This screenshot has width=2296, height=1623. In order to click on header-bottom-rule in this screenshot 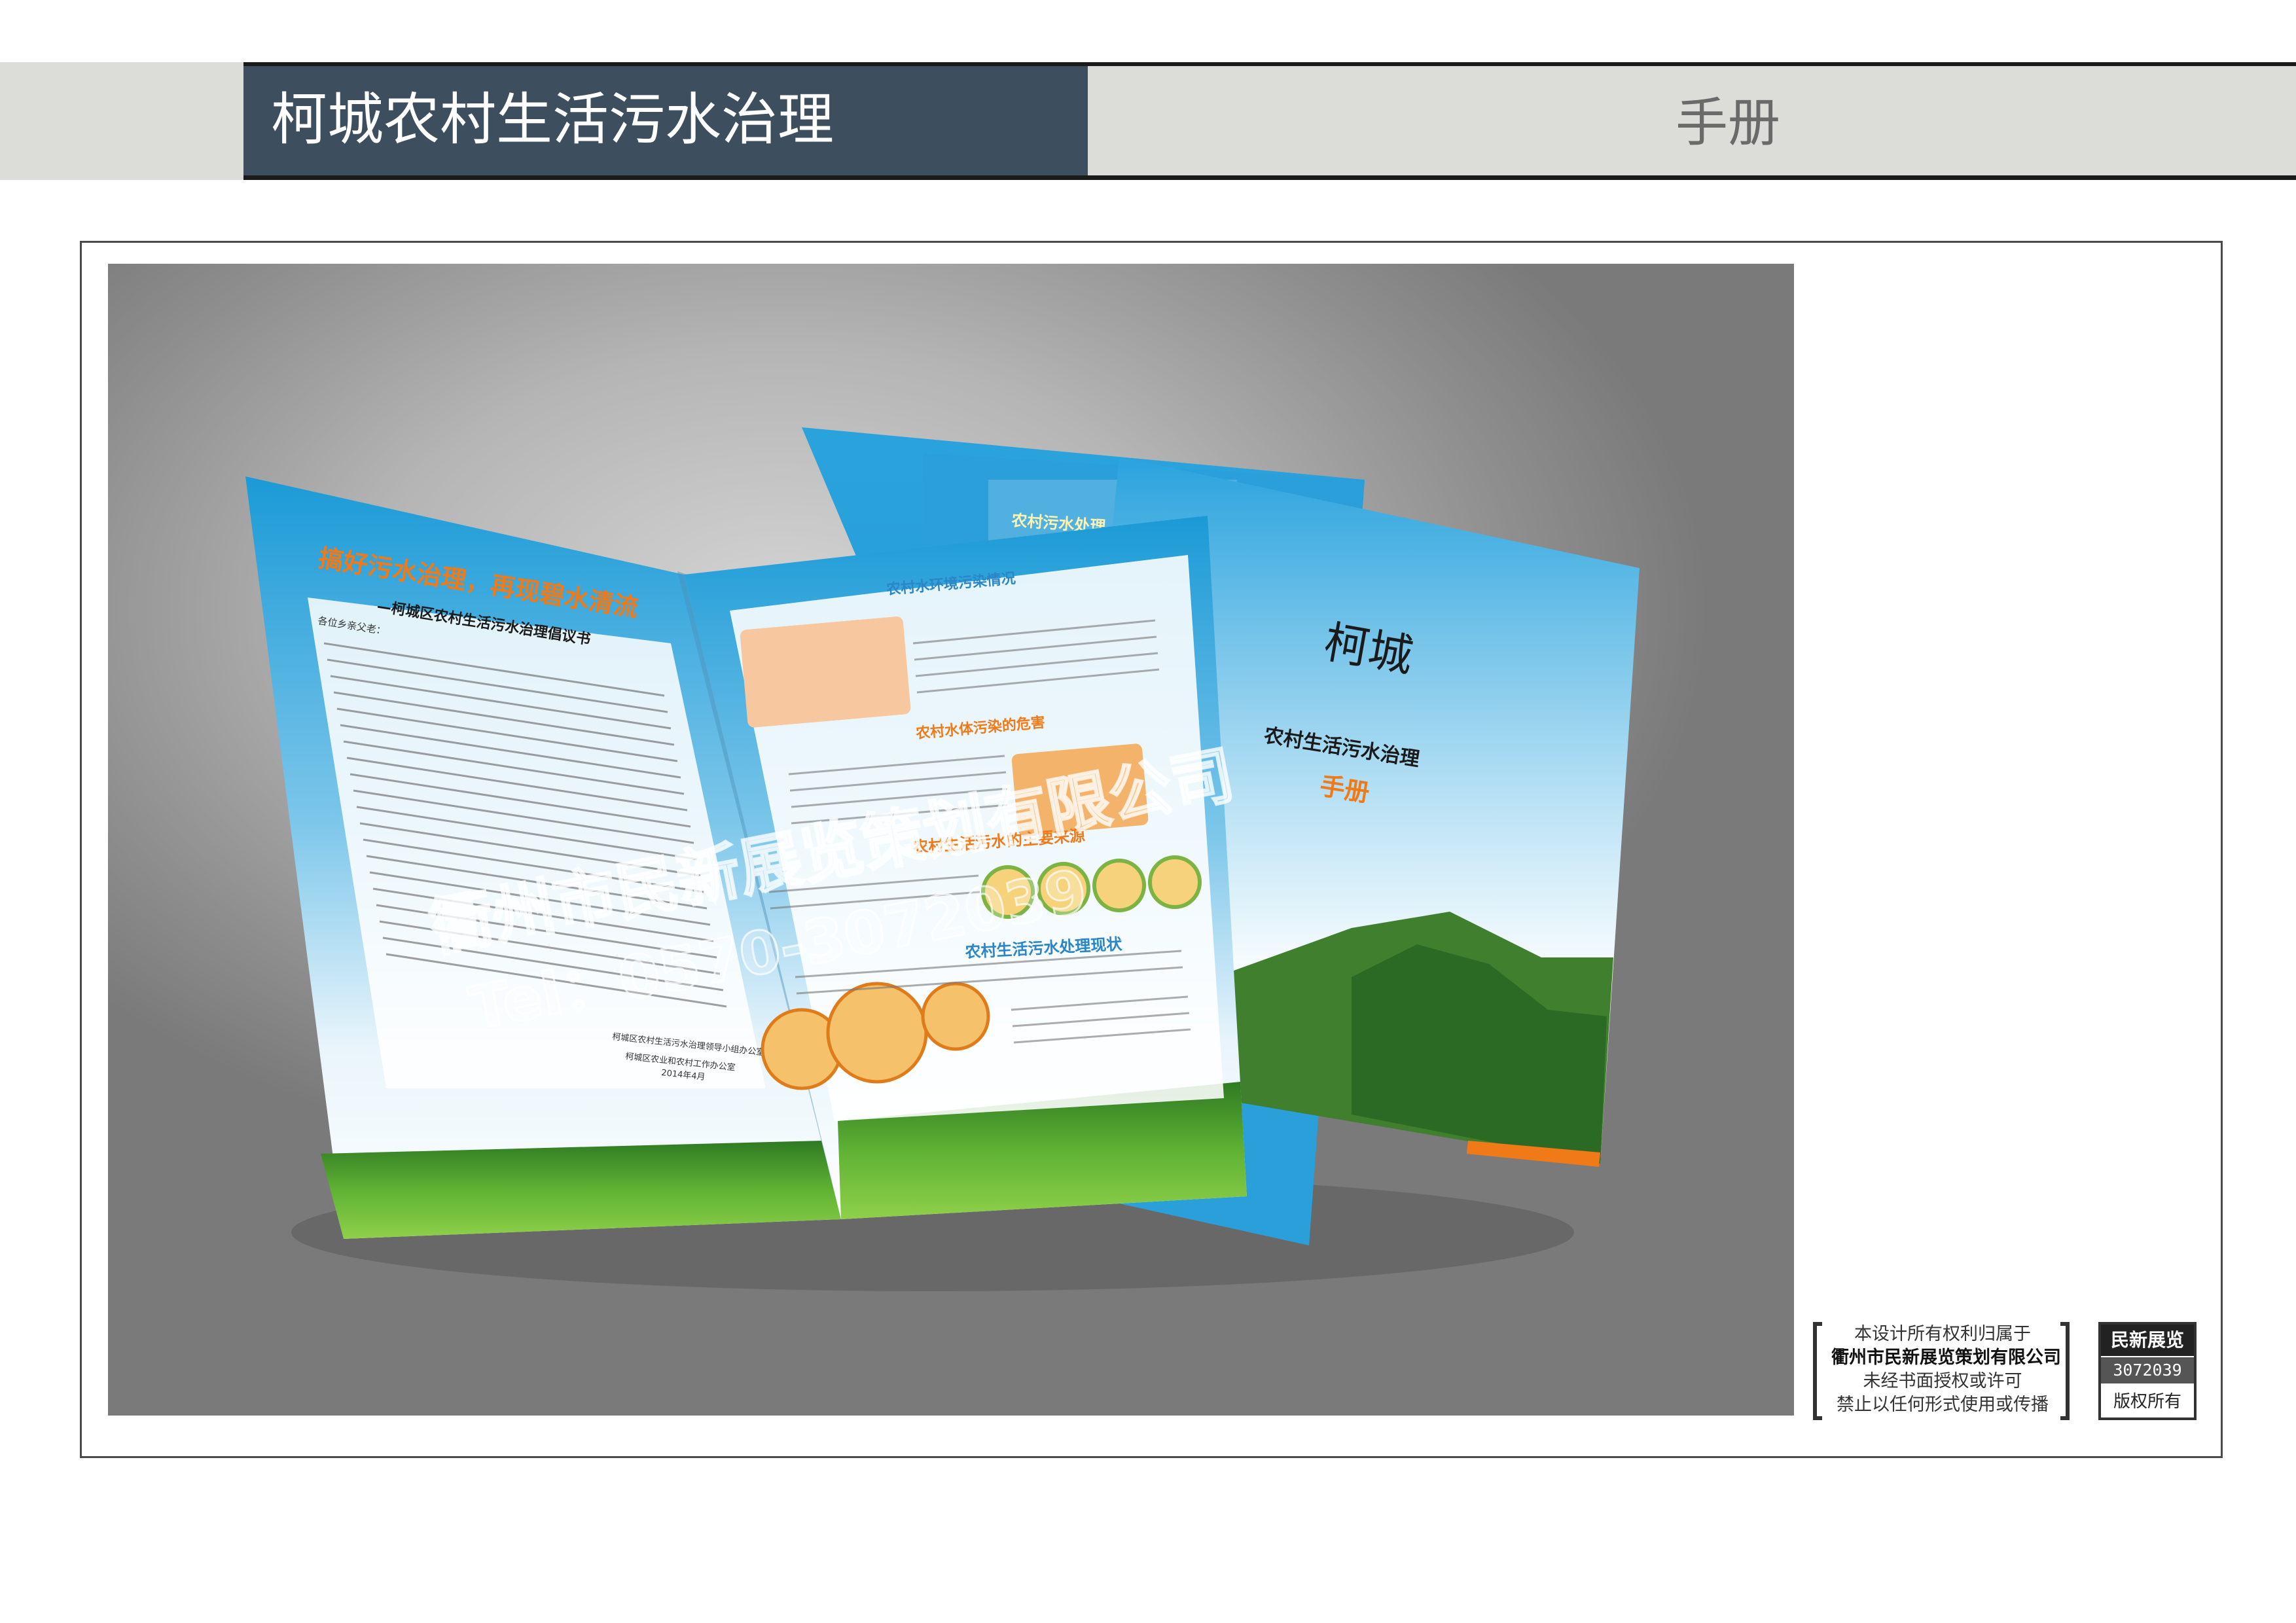, I will do `click(1269, 177)`.